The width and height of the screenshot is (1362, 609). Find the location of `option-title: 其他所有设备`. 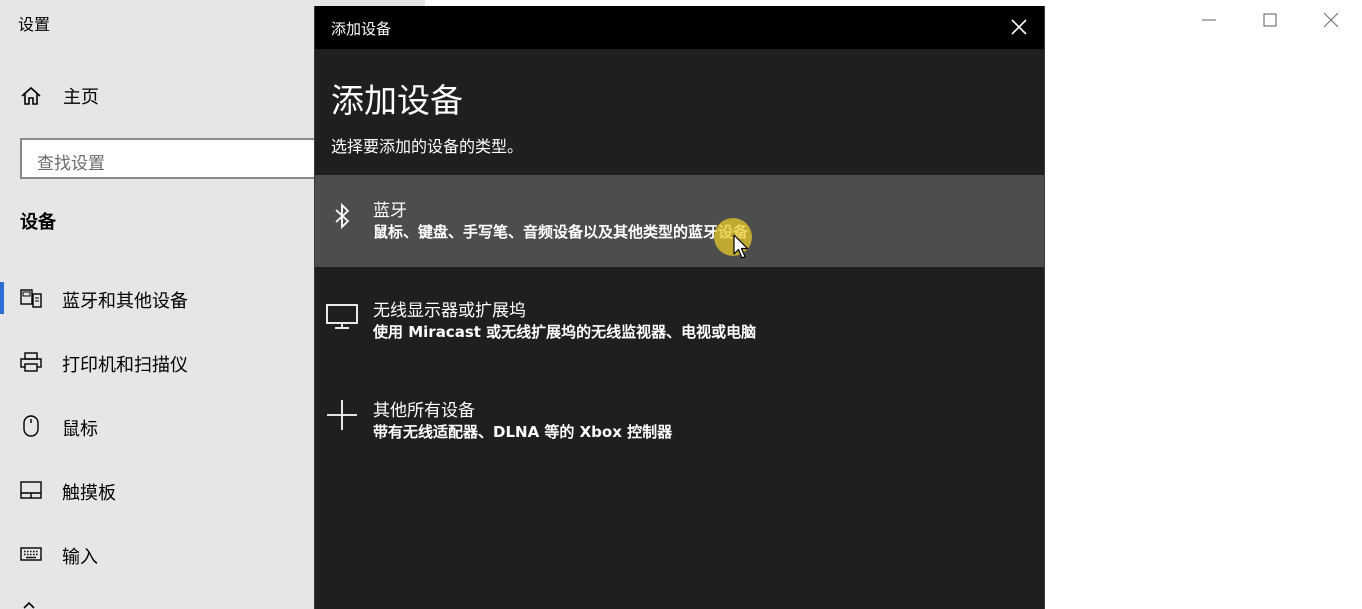

option-title: 其他所有设备 is located at coordinates (424, 411).